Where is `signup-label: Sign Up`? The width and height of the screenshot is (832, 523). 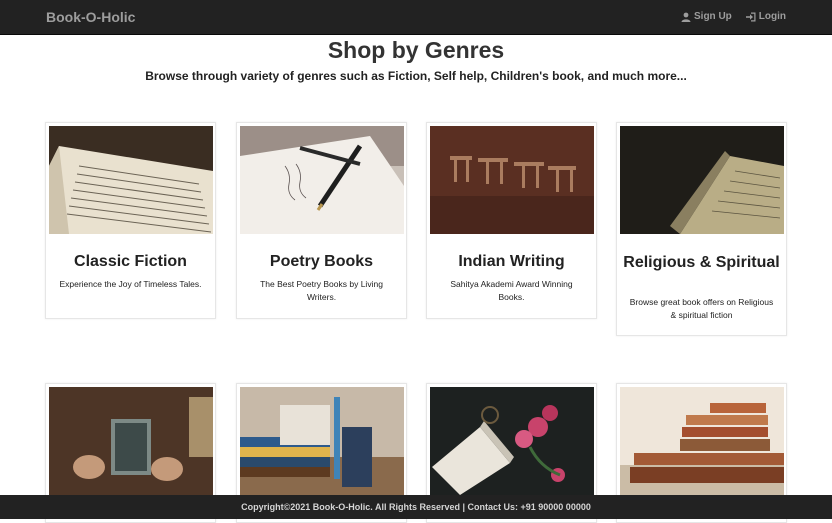
signup-label: Sign Up is located at coordinates (713, 16).